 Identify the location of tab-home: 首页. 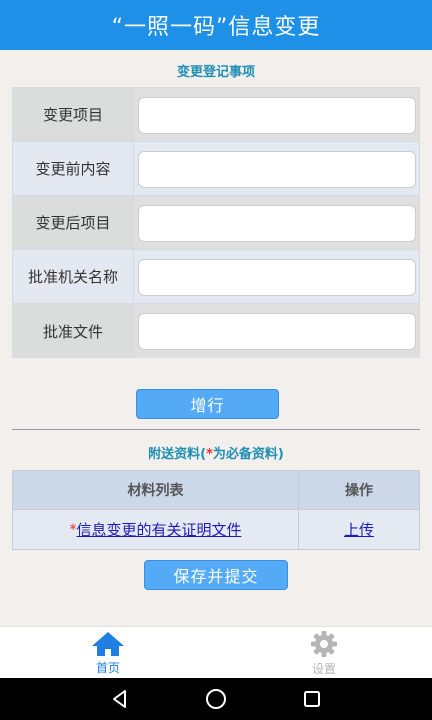
(108, 653).